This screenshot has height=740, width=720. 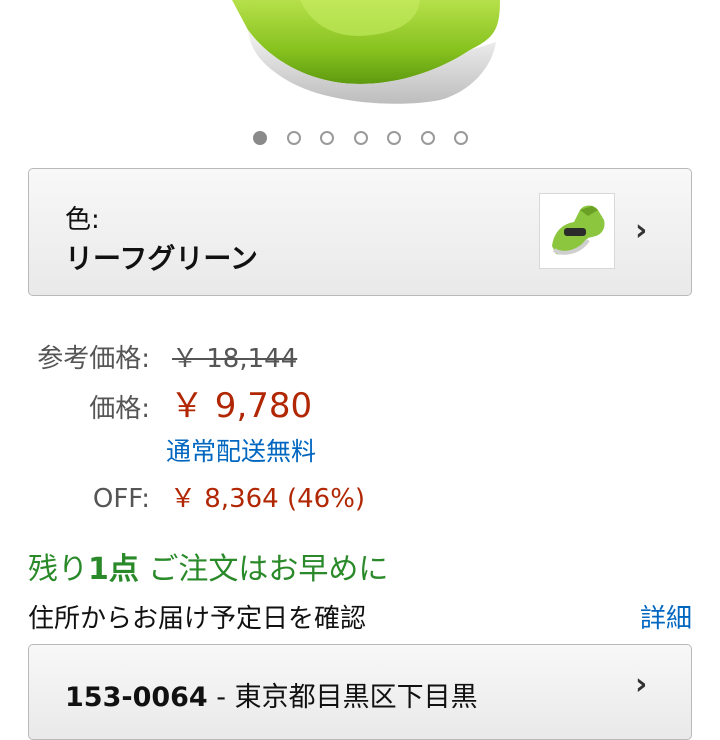 What do you see at coordinates (268, 499) in the screenshot?
I see `off-value: ￥ 8,364 (46%)` at bounding box center [268, 499].